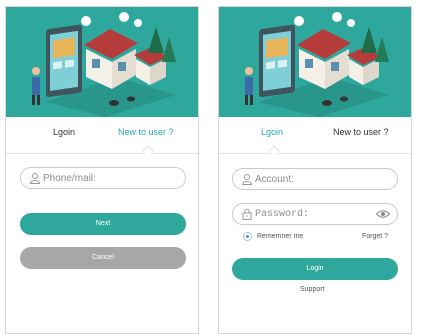 The image size is (445, 336). What do you see at coordinates (108, 178) in the screenshot?
I see `phone-mail-input` at bounding box center [108, 178].